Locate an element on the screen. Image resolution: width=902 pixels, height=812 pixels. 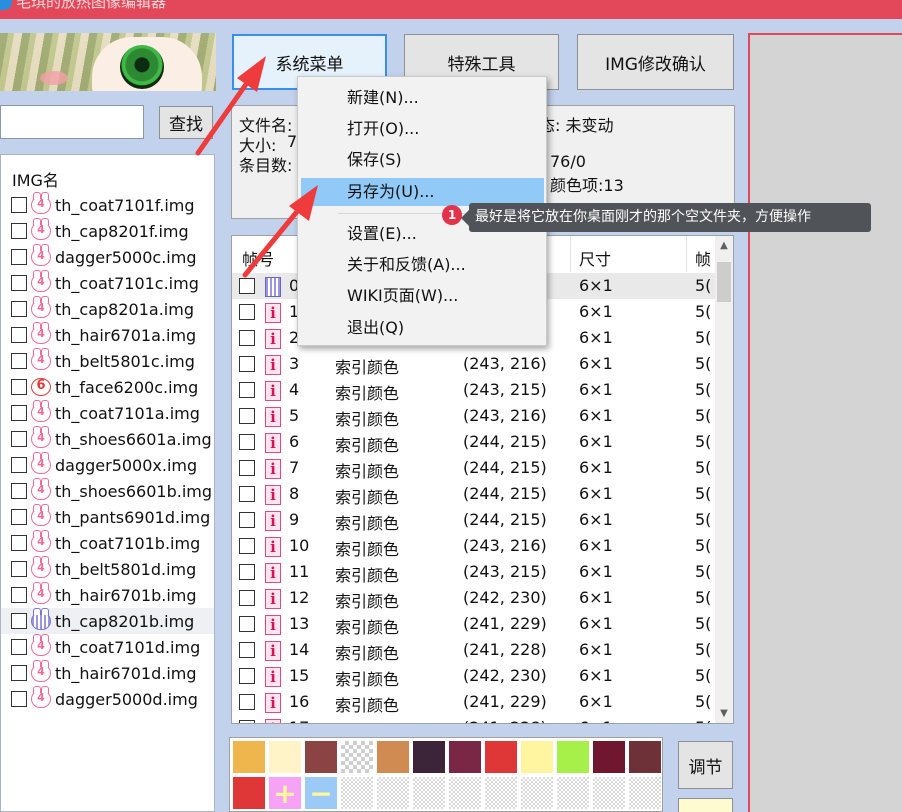
palette-swatch: − is located at coordinates (321, 793).